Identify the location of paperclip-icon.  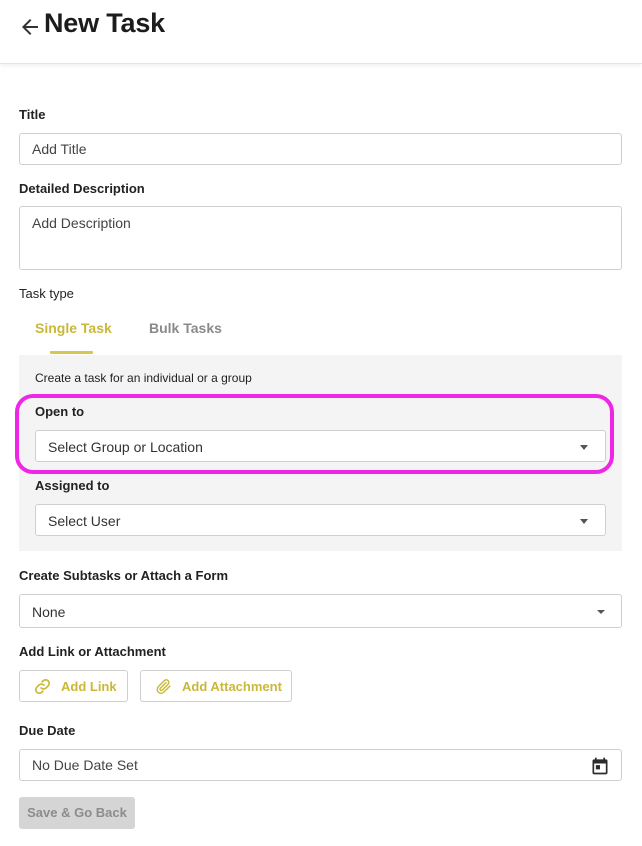
(163, 686).